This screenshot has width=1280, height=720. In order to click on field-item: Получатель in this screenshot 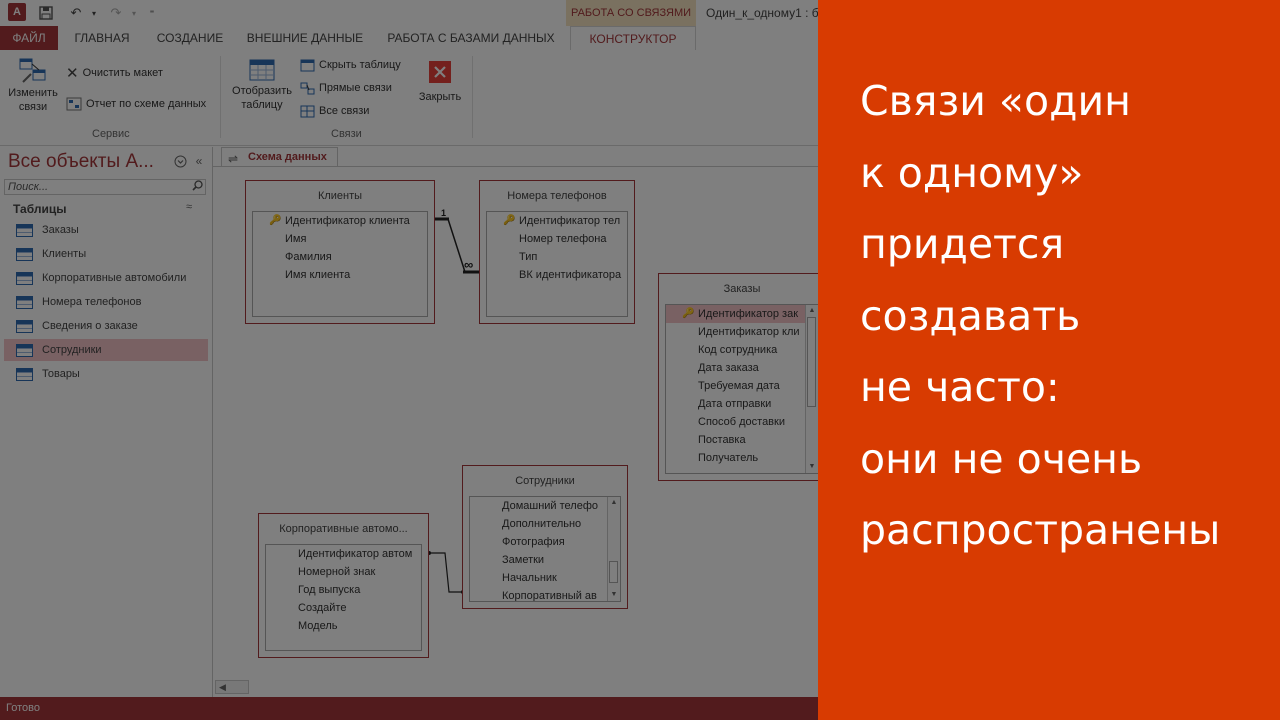, I will do `click(742, 458)`.